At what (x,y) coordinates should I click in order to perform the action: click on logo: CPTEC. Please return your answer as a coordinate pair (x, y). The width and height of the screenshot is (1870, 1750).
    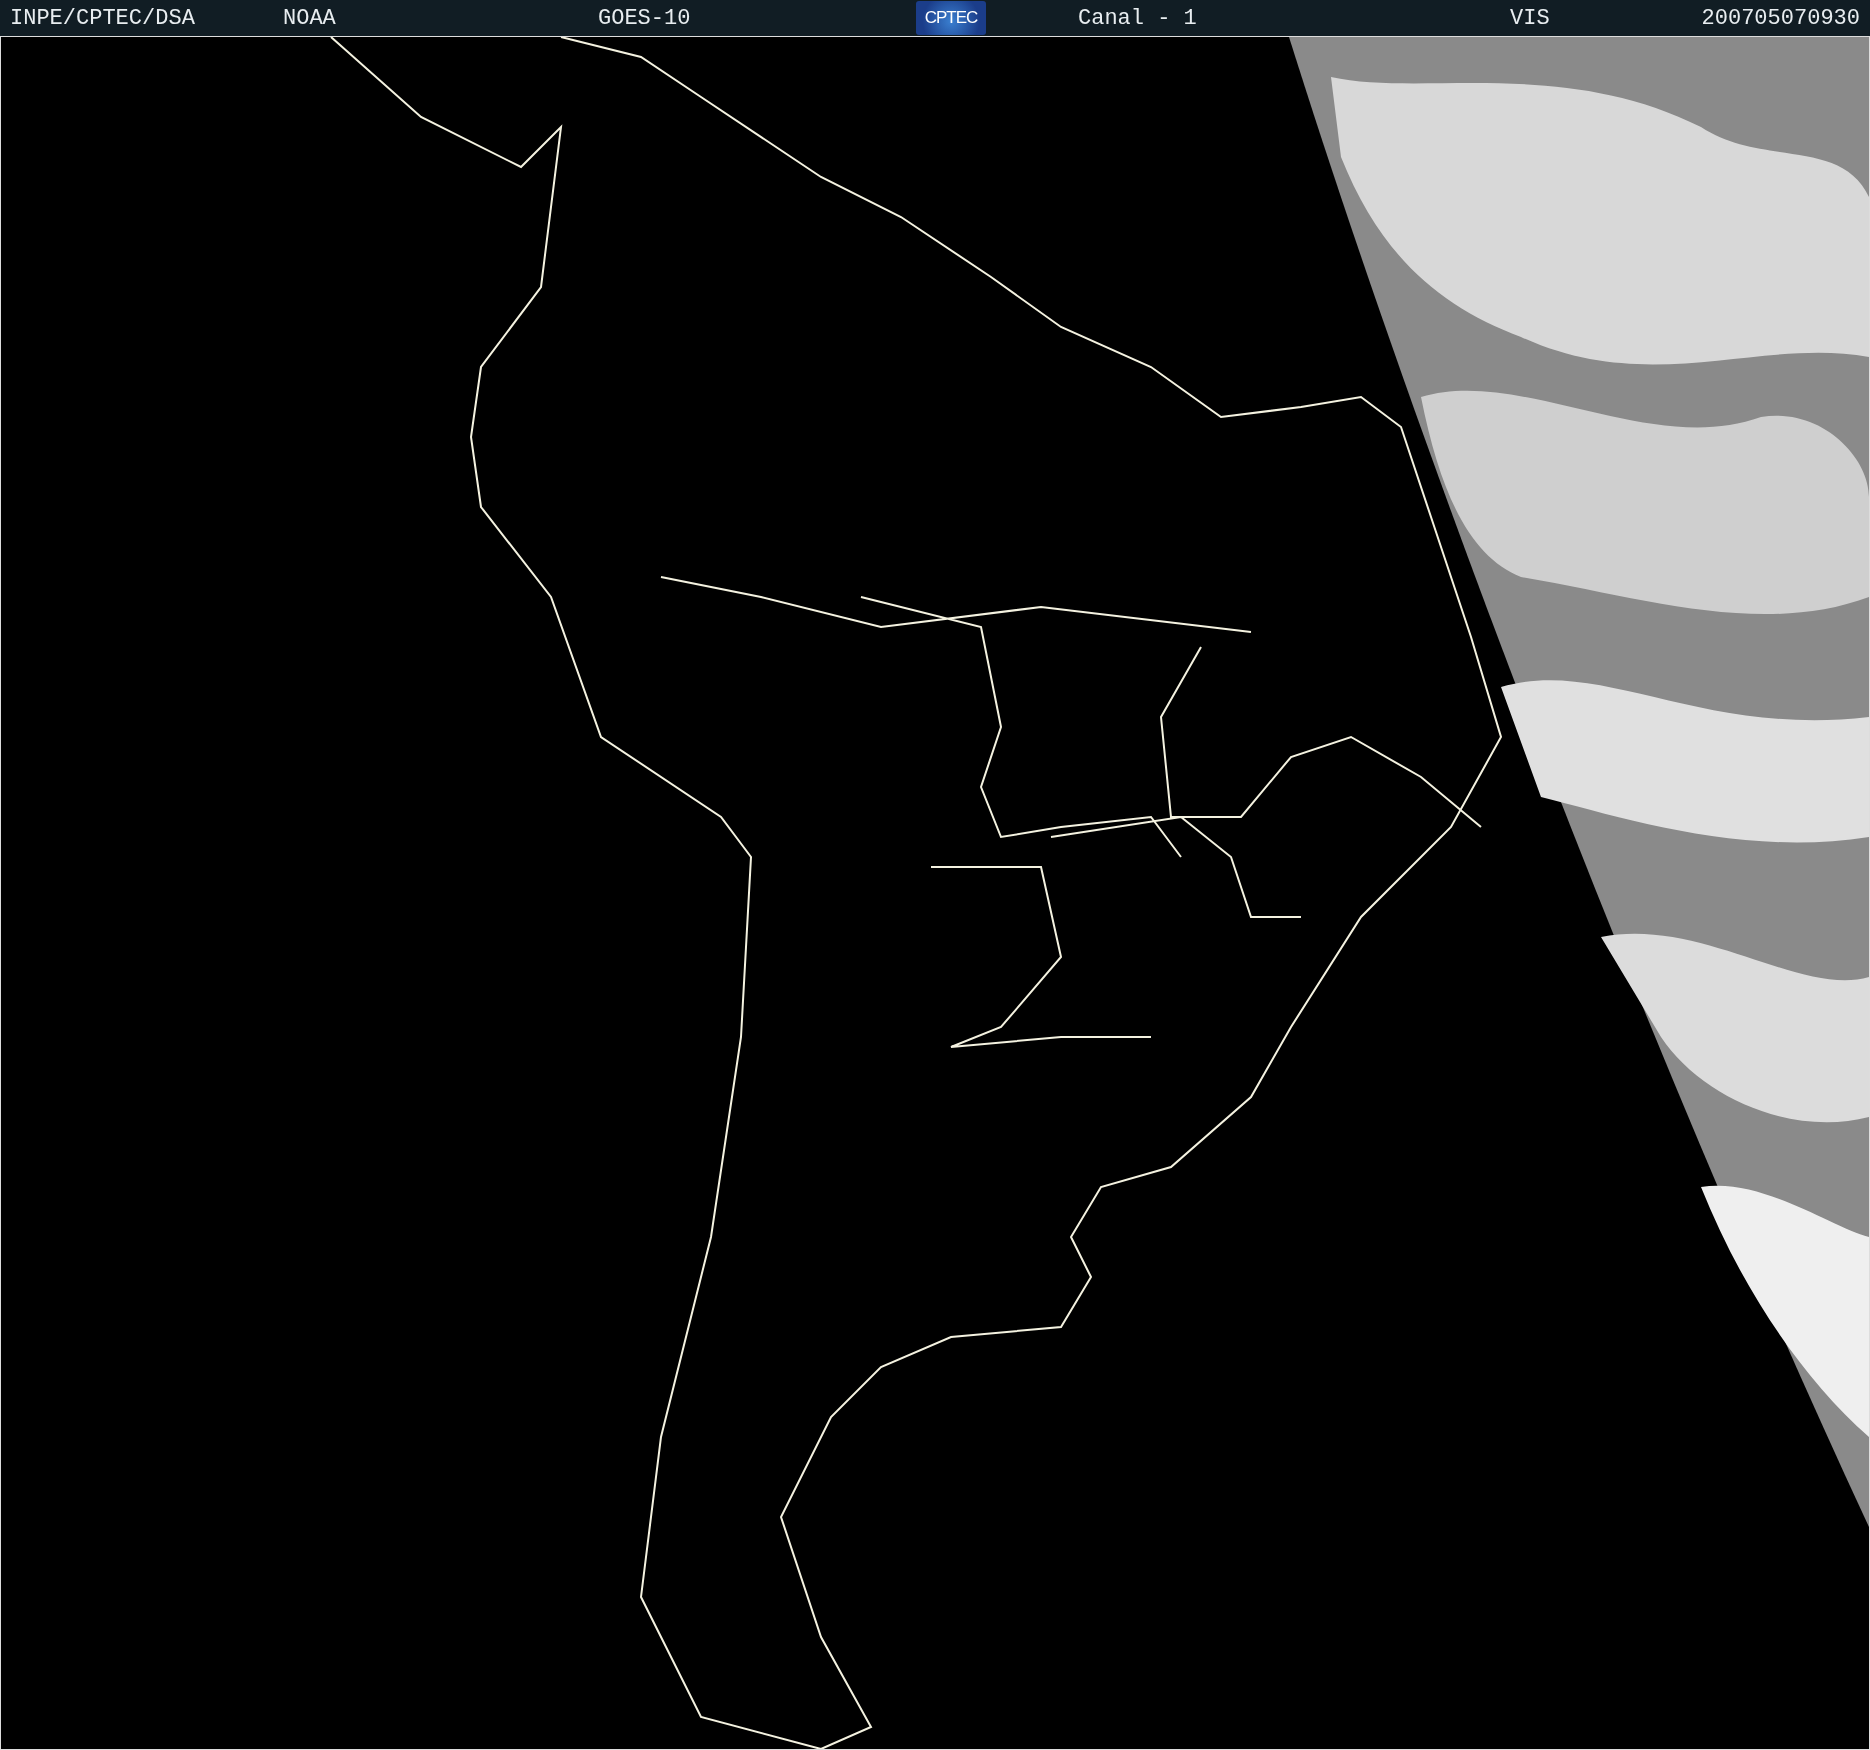
    Looking at the image, I should click on (951, 18).